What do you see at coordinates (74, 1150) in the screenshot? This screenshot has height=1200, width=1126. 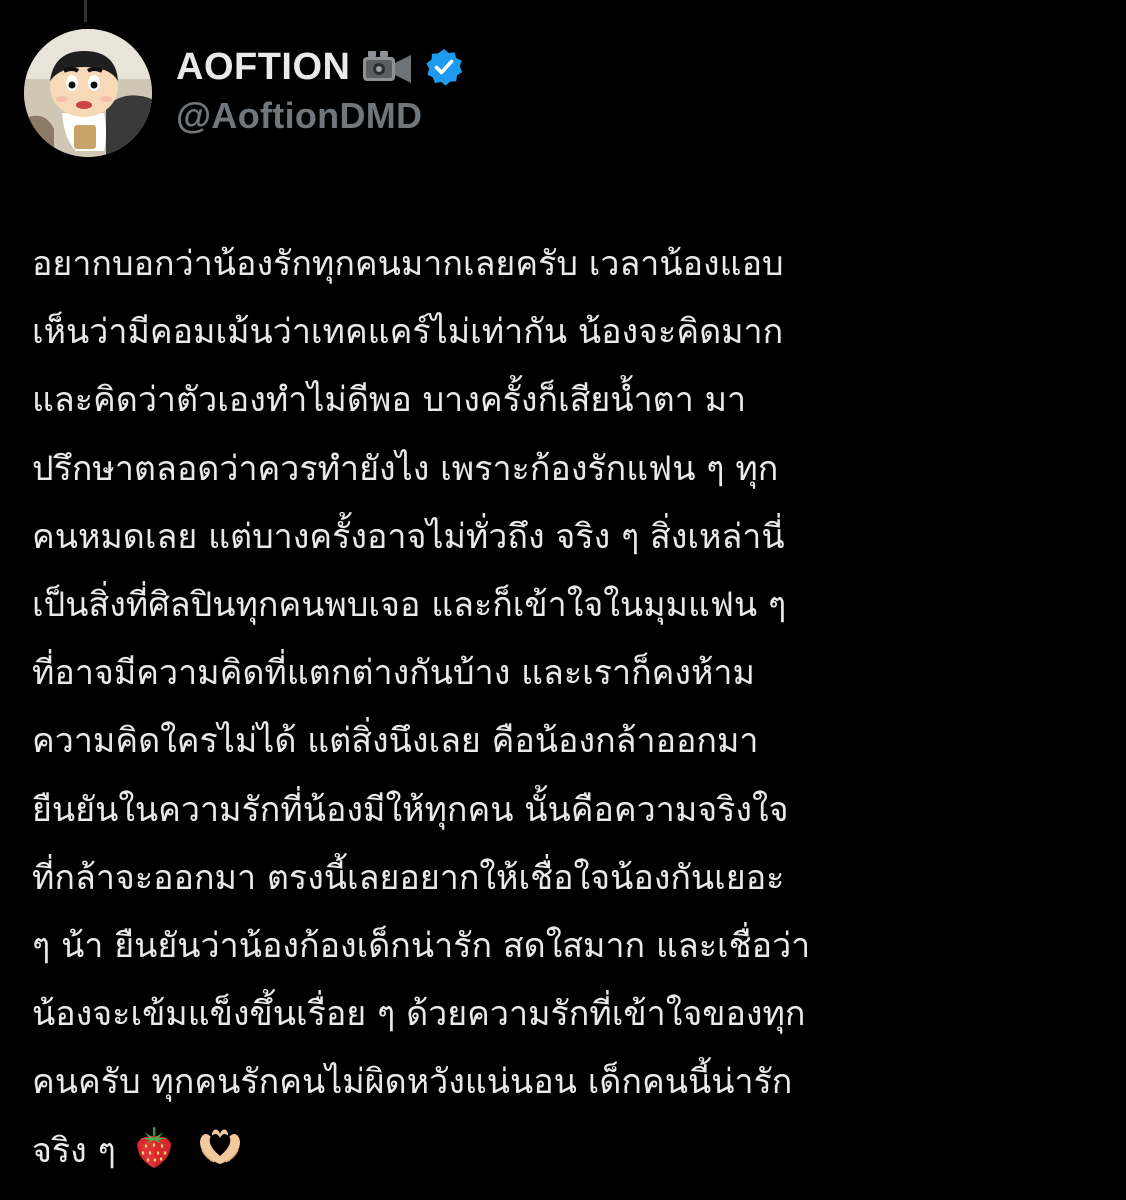 I see `tweet-text-line: จริง ๆ` at bounding box center [74, 1150].